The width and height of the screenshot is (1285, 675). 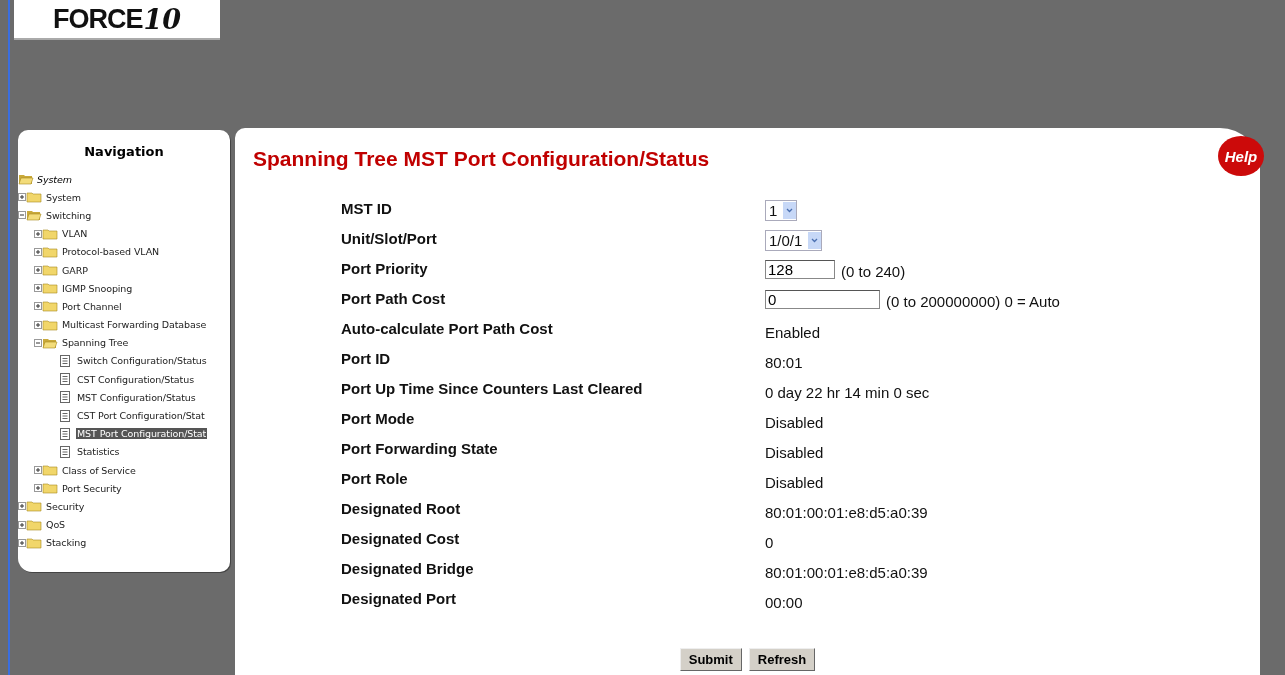 I want to click on field-value: Enabled, so click(x=793, y=332).